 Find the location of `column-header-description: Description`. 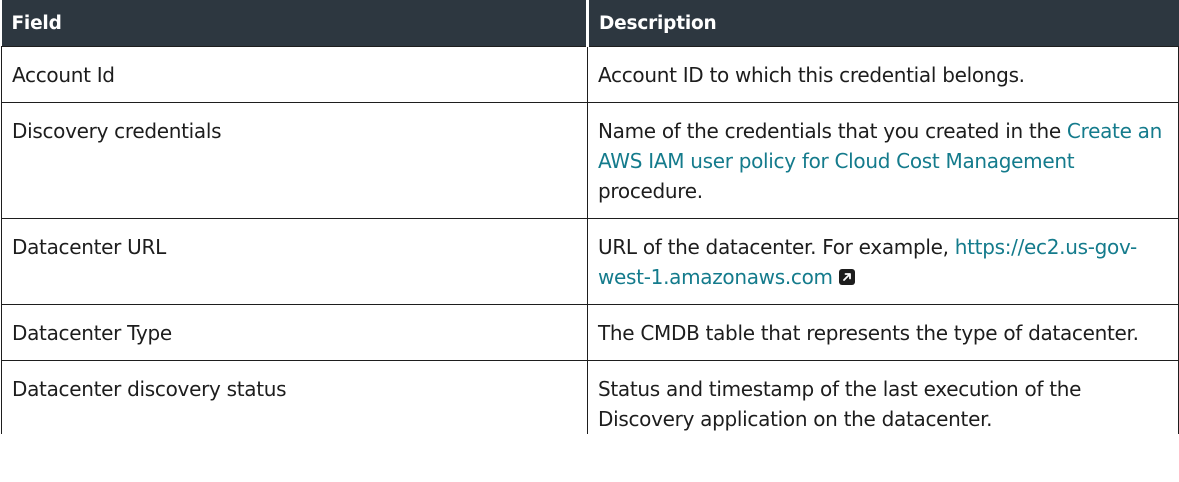

column-header-description: Description is located at coordinates (883, 23).